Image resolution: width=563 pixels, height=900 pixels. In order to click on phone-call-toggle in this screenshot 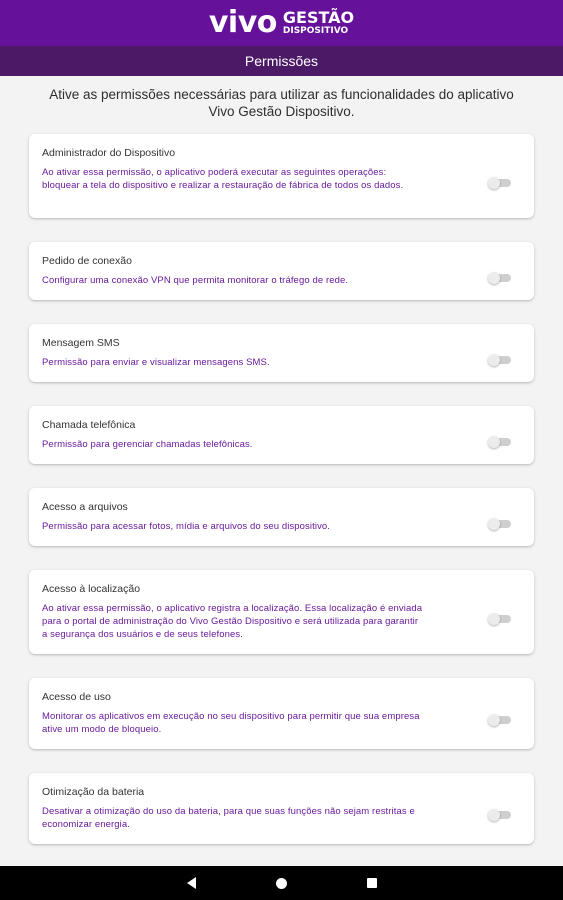, I will do `click(500, 442)`.